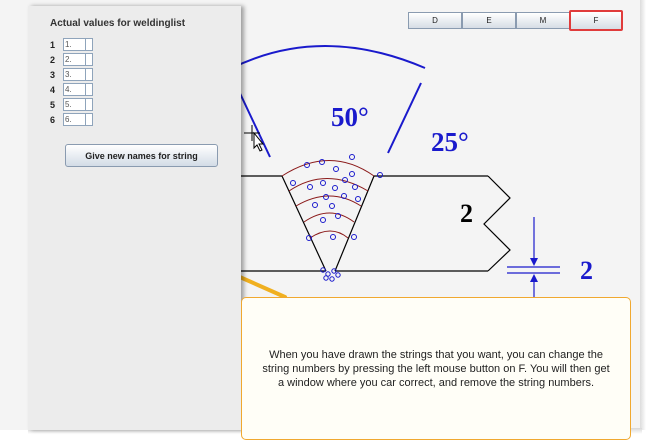 This screenshot has width=659, height=444. What do you see at coordinates (53, 89) in the screenshot?
I see `row-number: 4` at bounding box center [53, 89].